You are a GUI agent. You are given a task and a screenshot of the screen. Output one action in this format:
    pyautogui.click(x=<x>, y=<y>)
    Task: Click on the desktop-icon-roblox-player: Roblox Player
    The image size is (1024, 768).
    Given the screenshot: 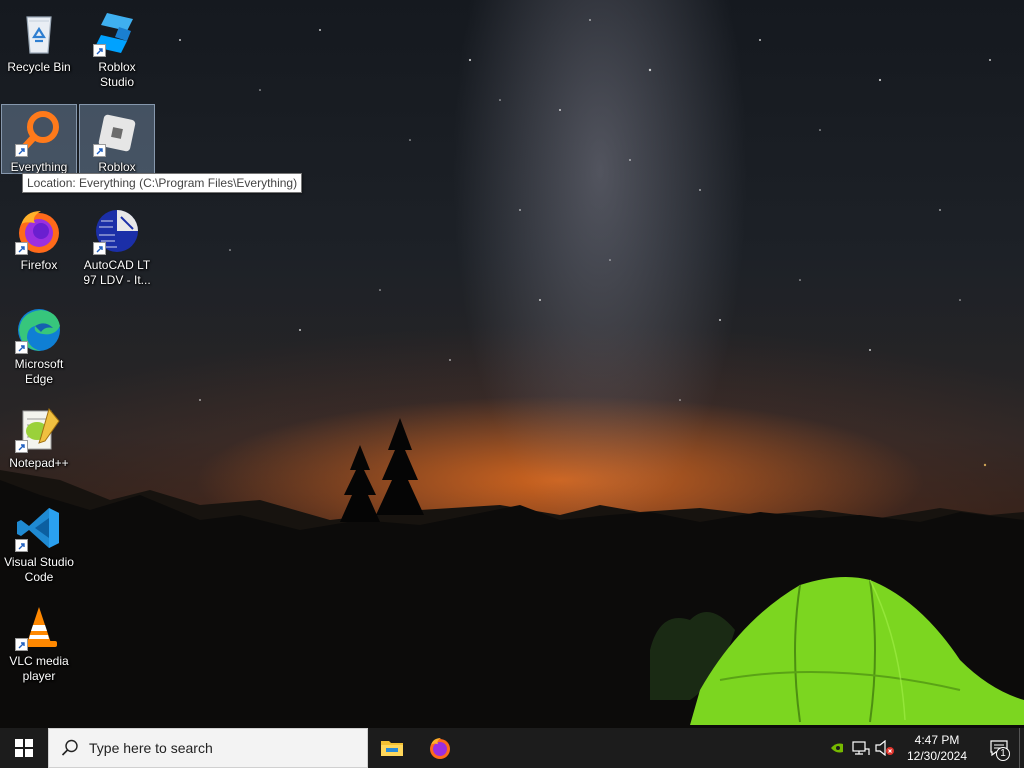 What is the action you would take?
    pyautogui.click(x=117, y=146)
    